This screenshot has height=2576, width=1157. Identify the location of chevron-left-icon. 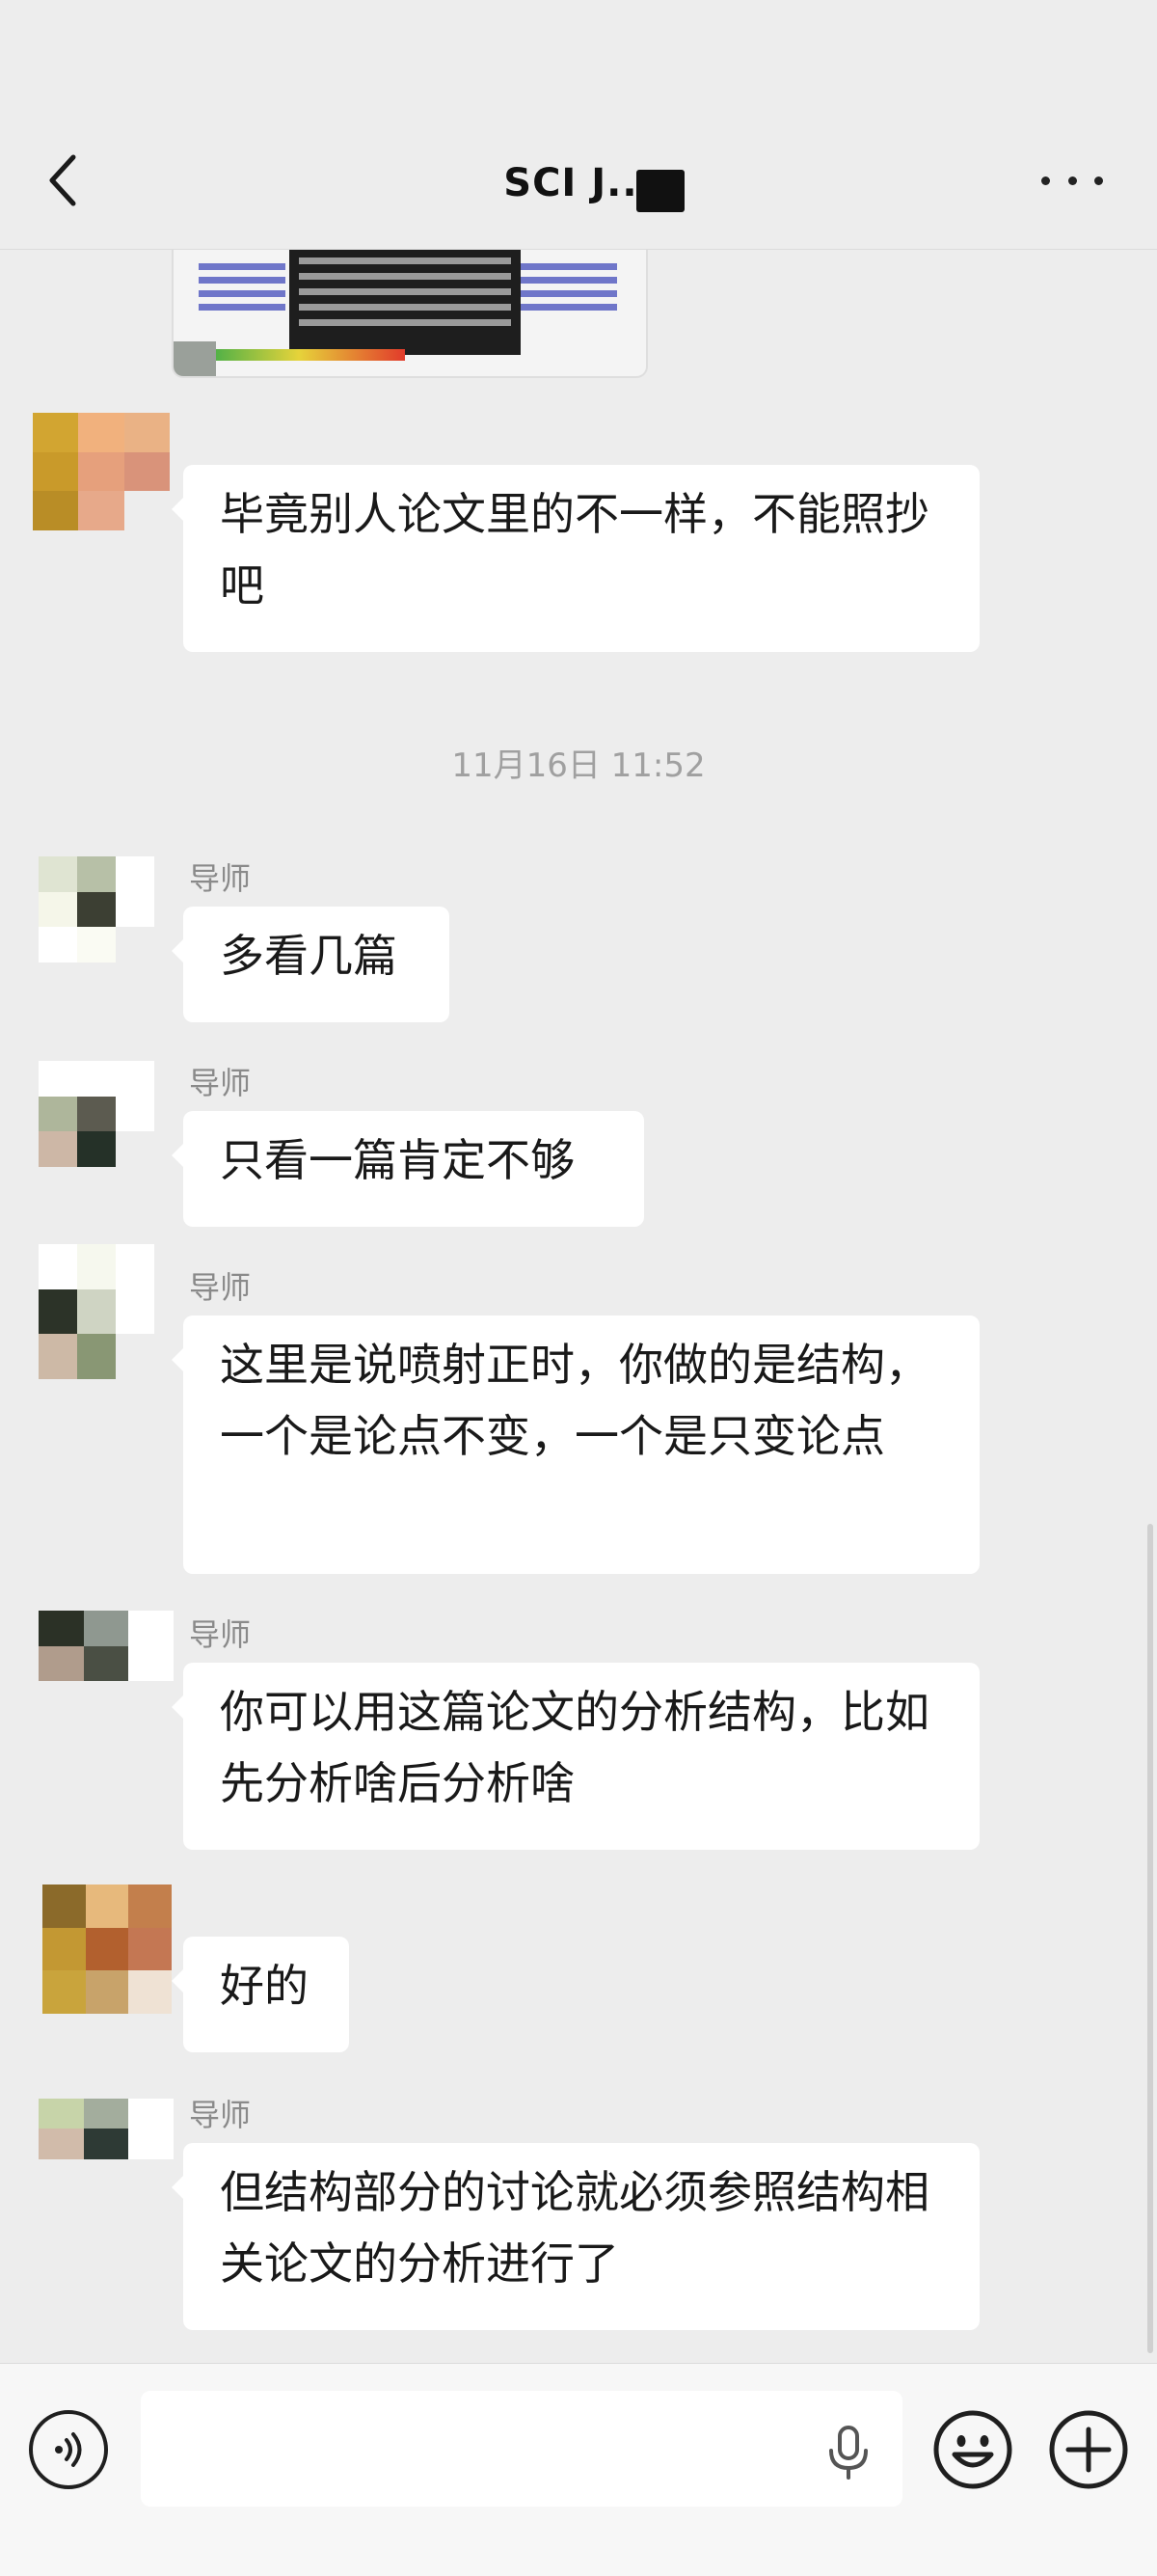
(62, 180).